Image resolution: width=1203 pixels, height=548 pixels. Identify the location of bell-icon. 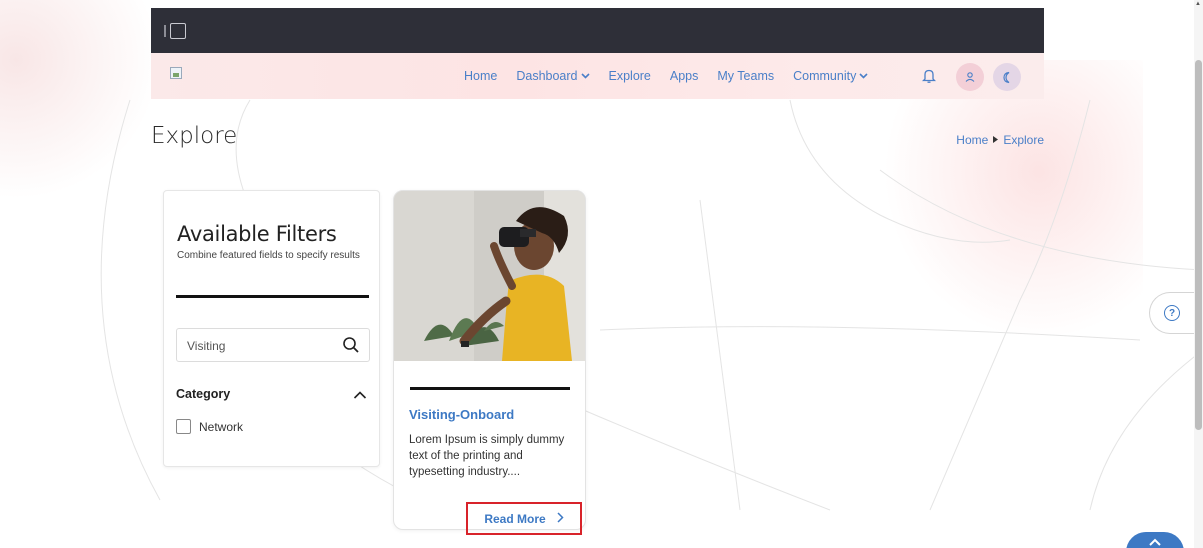
(929, 76).